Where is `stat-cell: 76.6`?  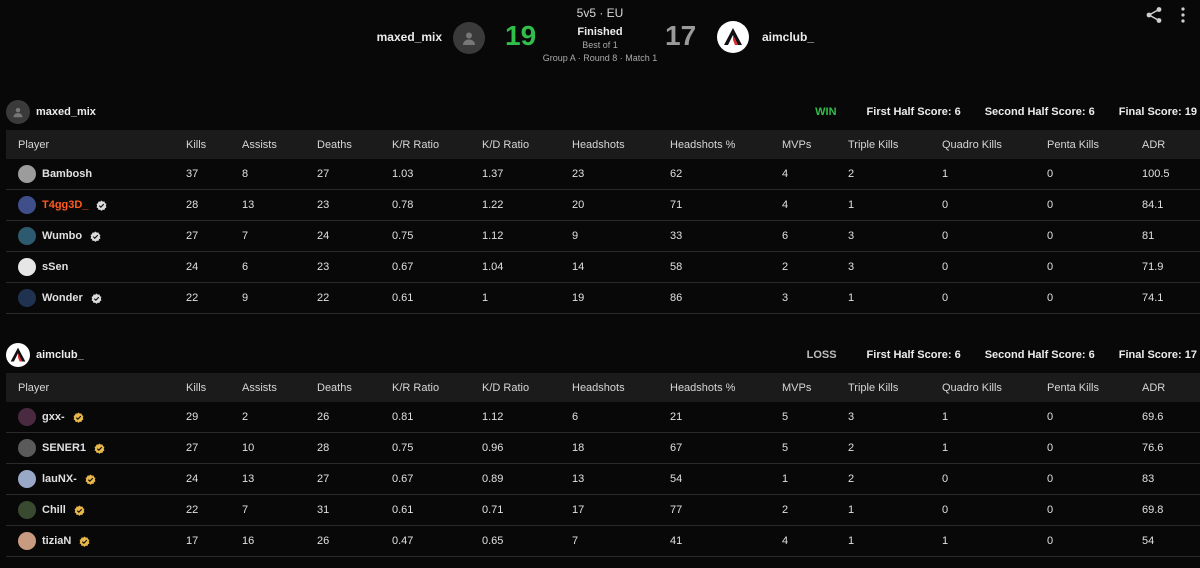 stat-cell: 76.6 is located at coordinates (1165, 448).